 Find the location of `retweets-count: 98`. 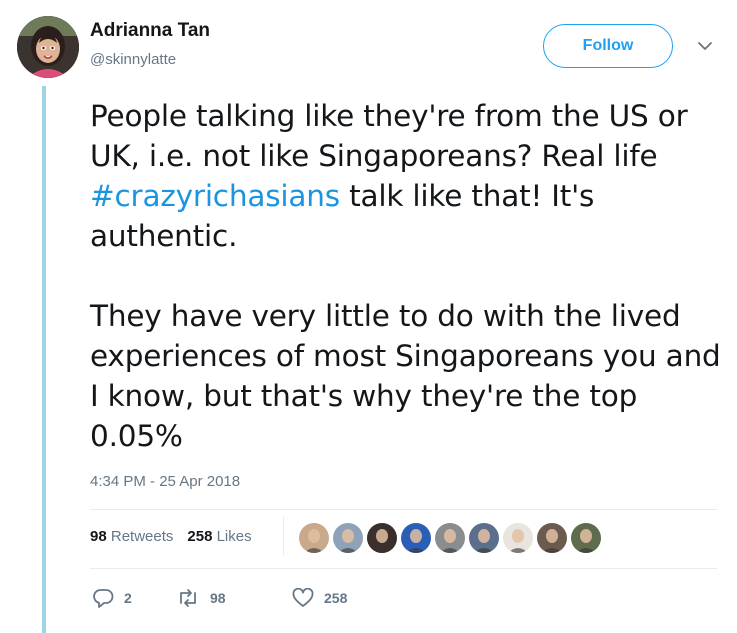

retweets-count: 98 is located at coordinates (98, 536).